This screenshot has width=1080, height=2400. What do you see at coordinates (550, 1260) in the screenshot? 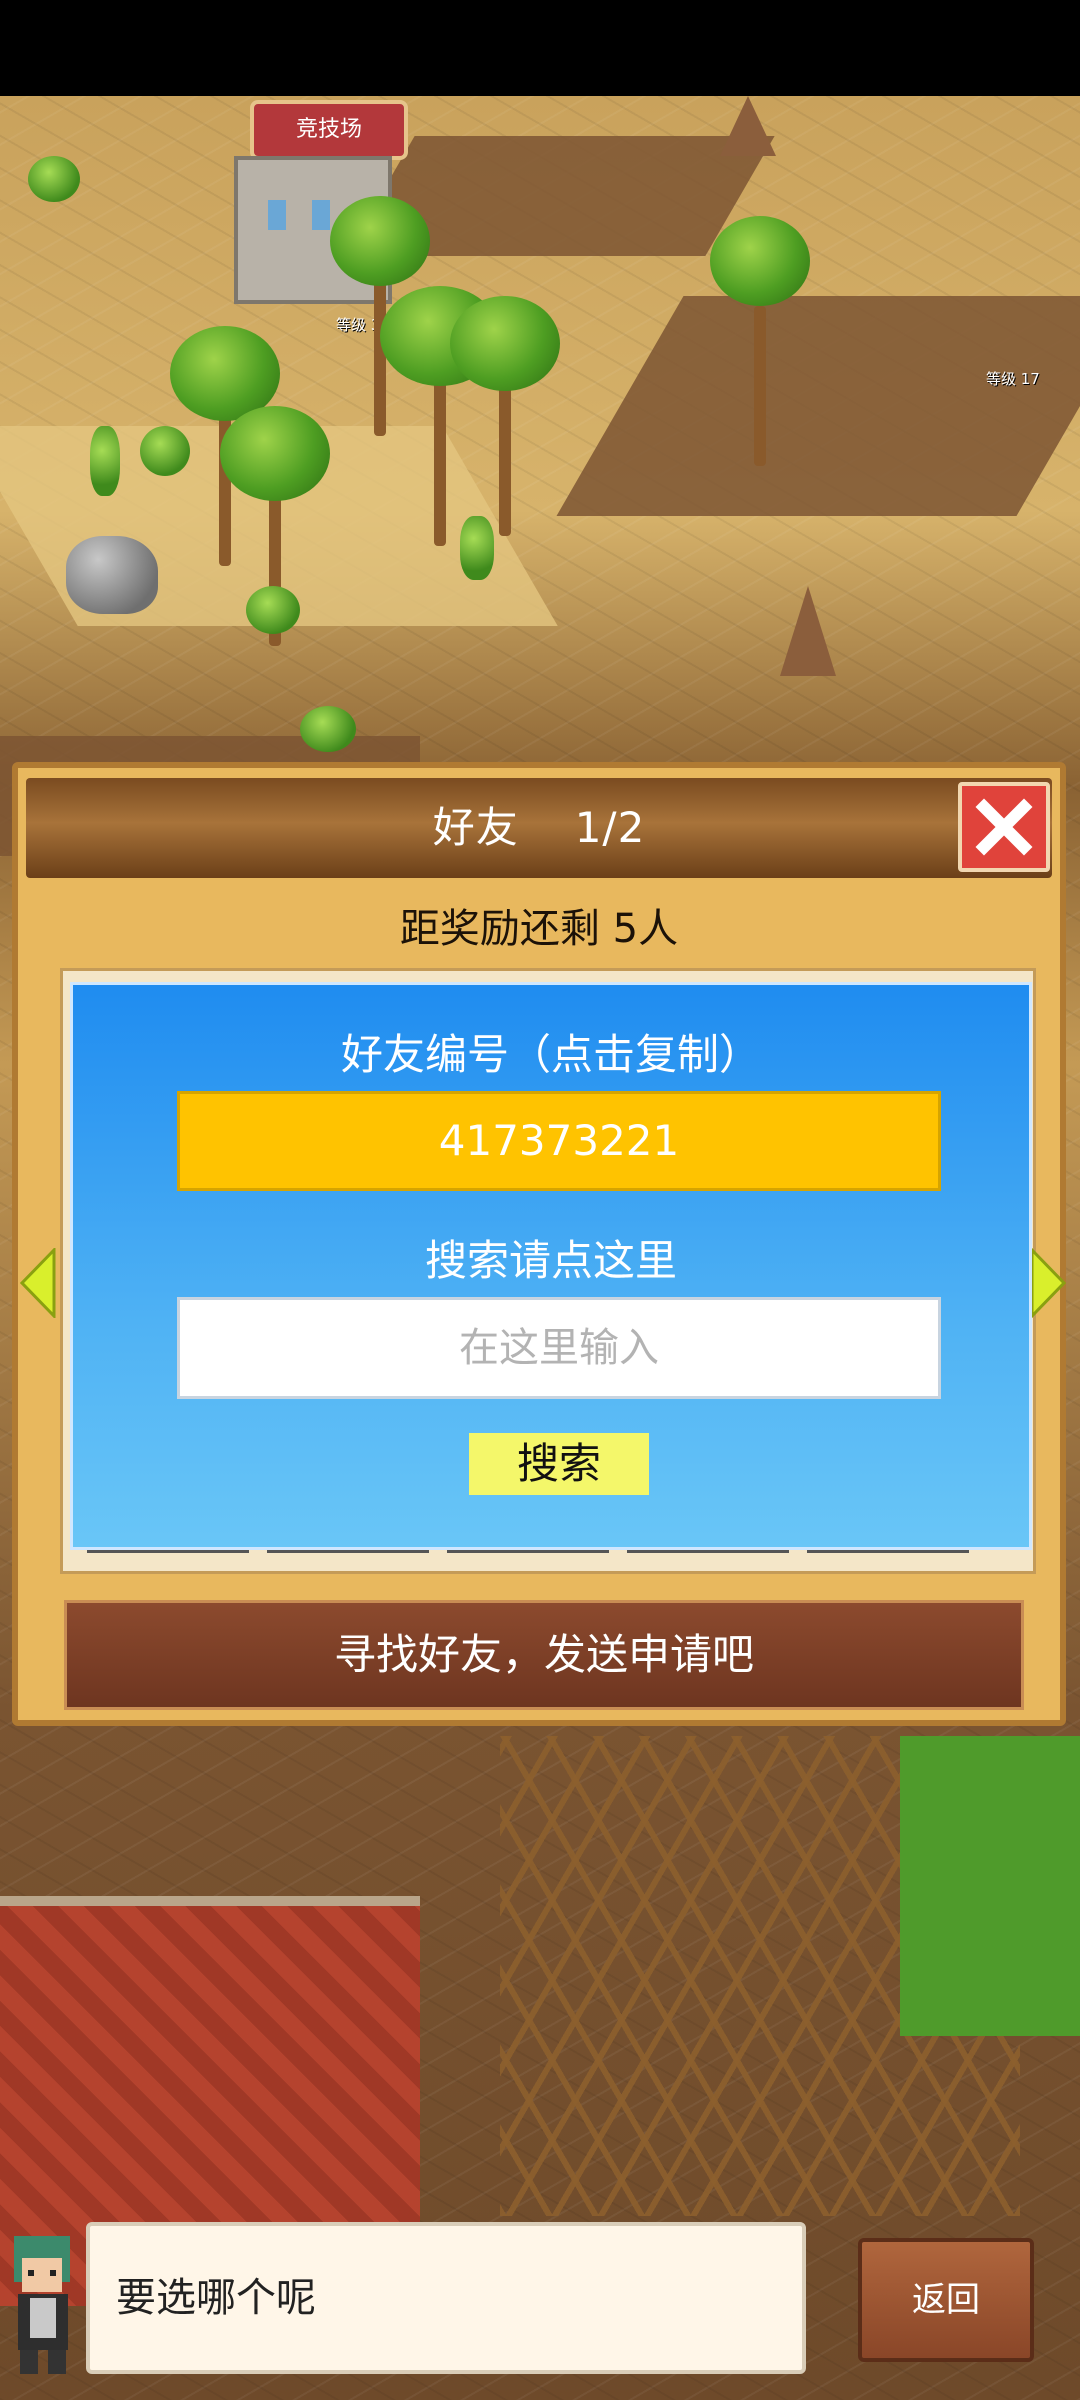
I see `search-label: 搜索请点这里` at bounding box center [550, 1260].